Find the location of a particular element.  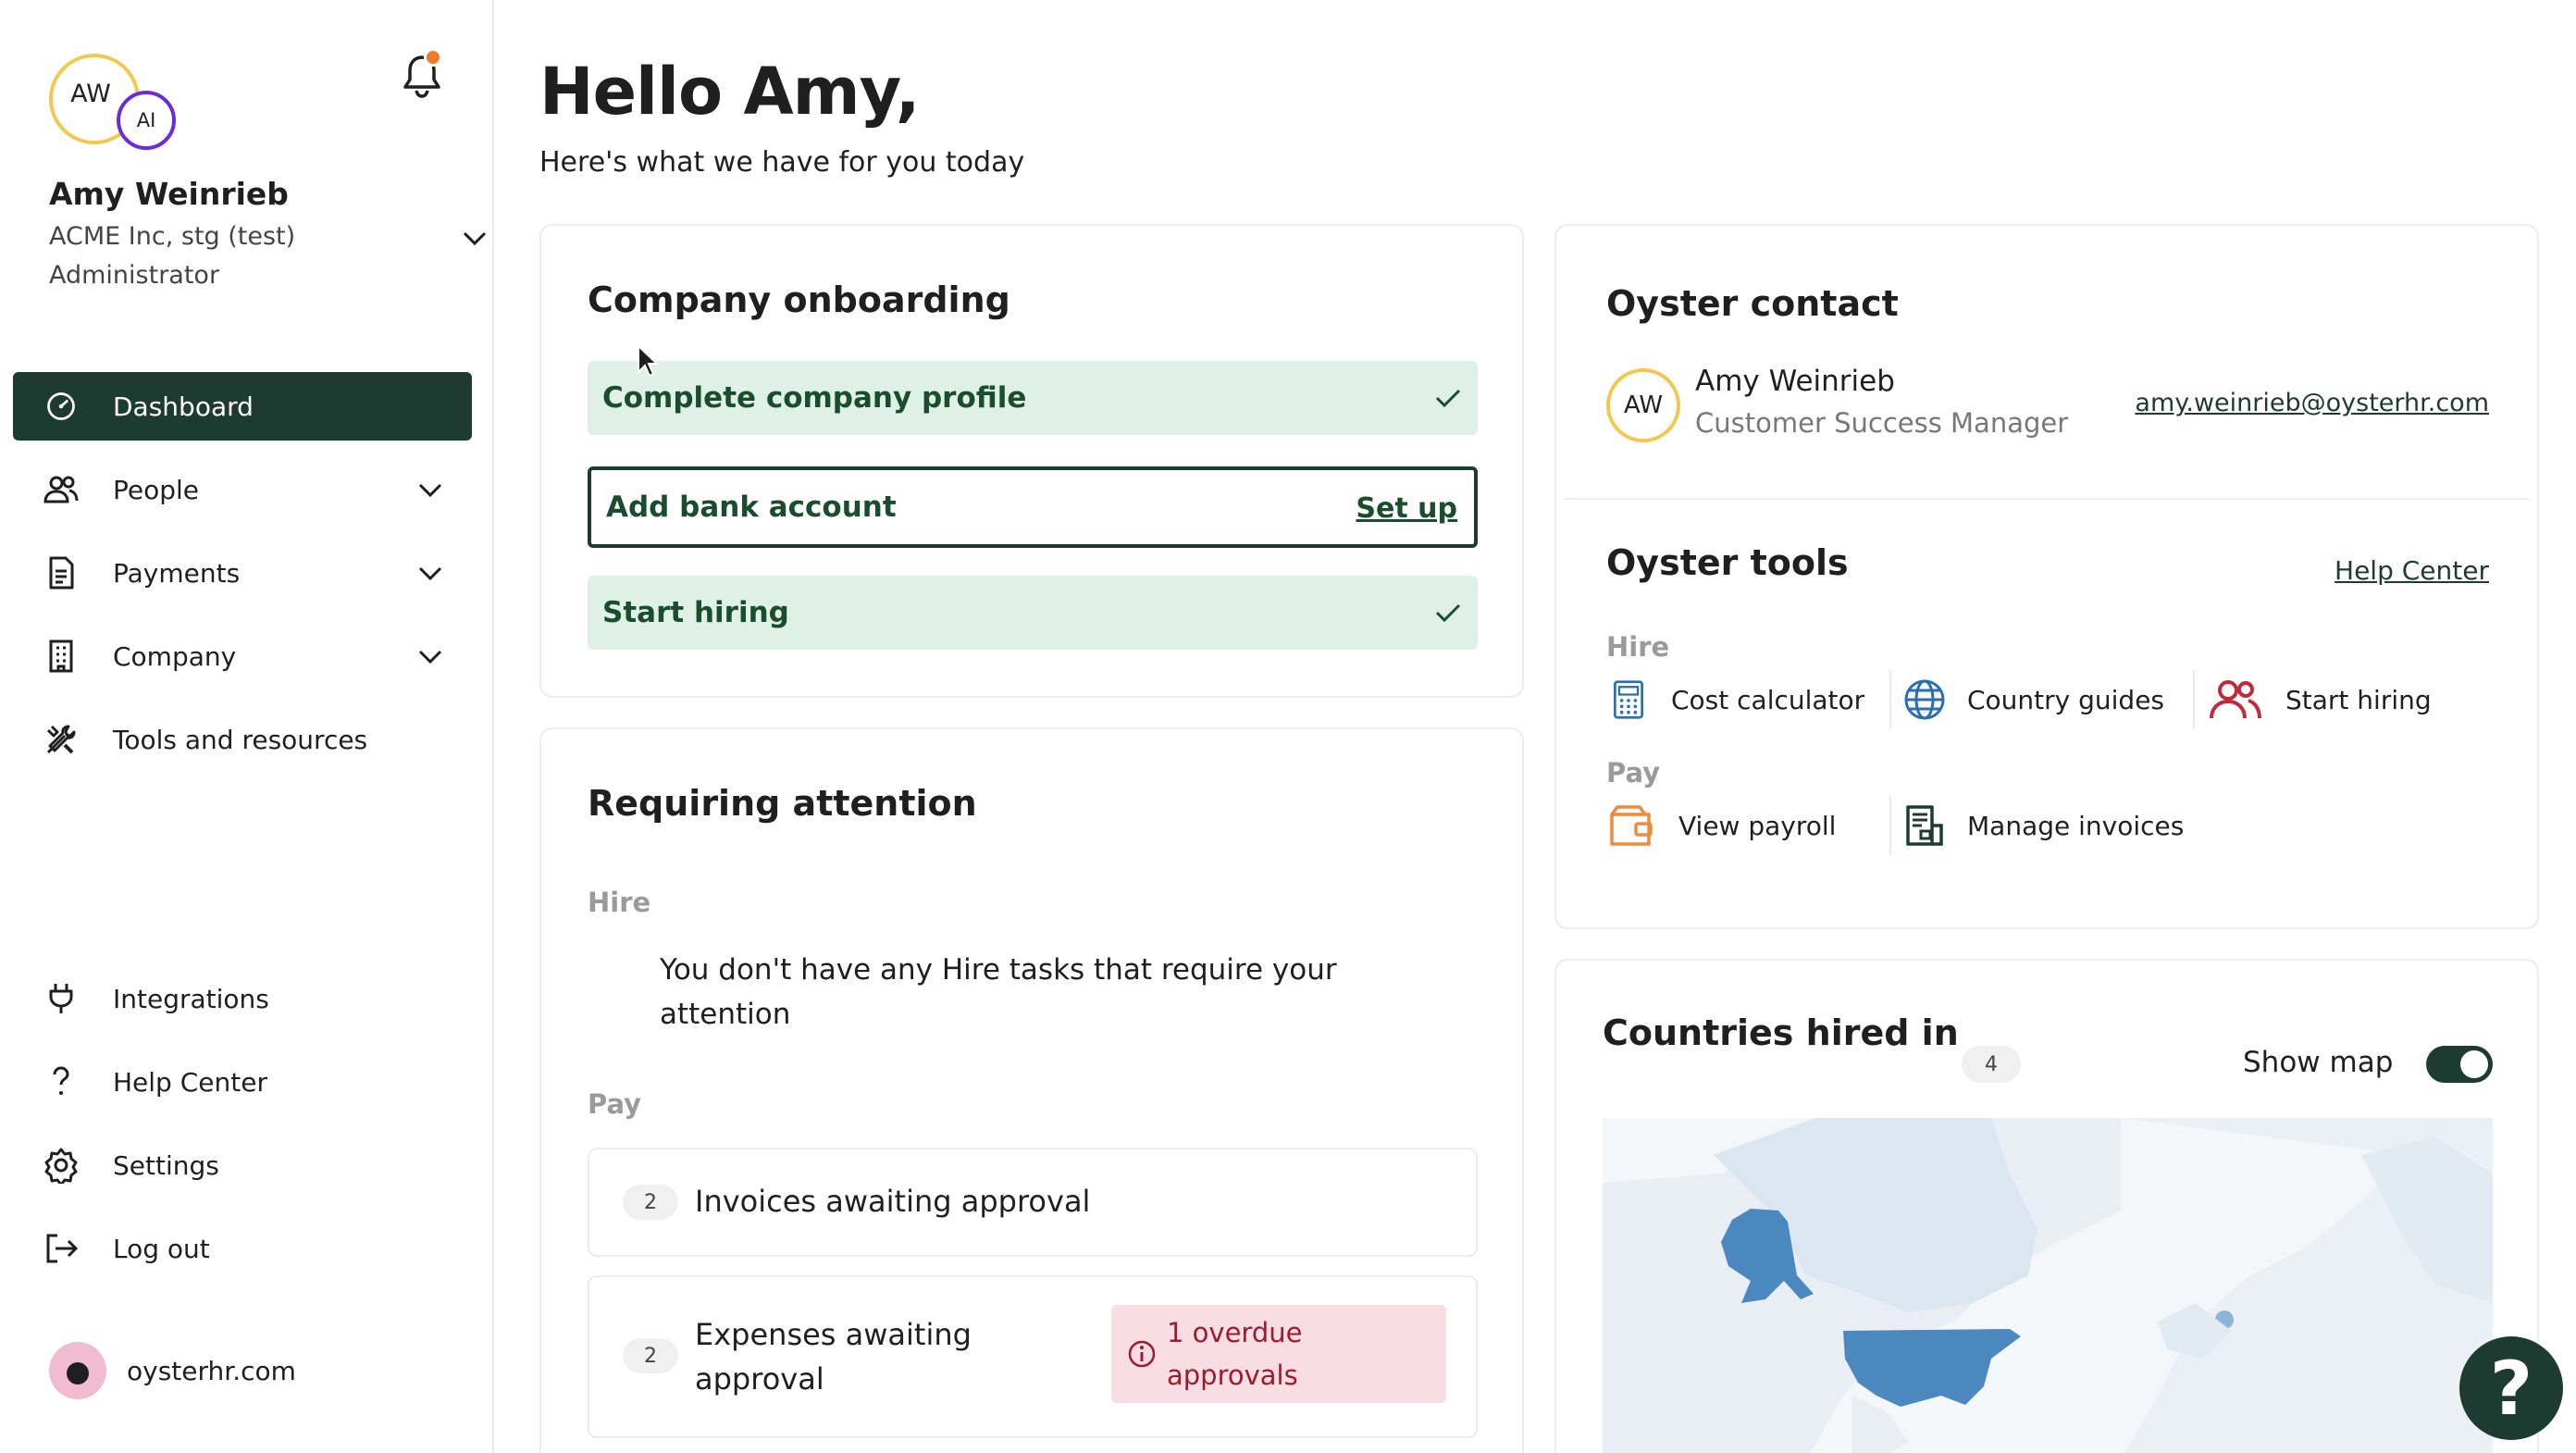

countries-title: Countries hired in is located at coordinates (1781, 1032).